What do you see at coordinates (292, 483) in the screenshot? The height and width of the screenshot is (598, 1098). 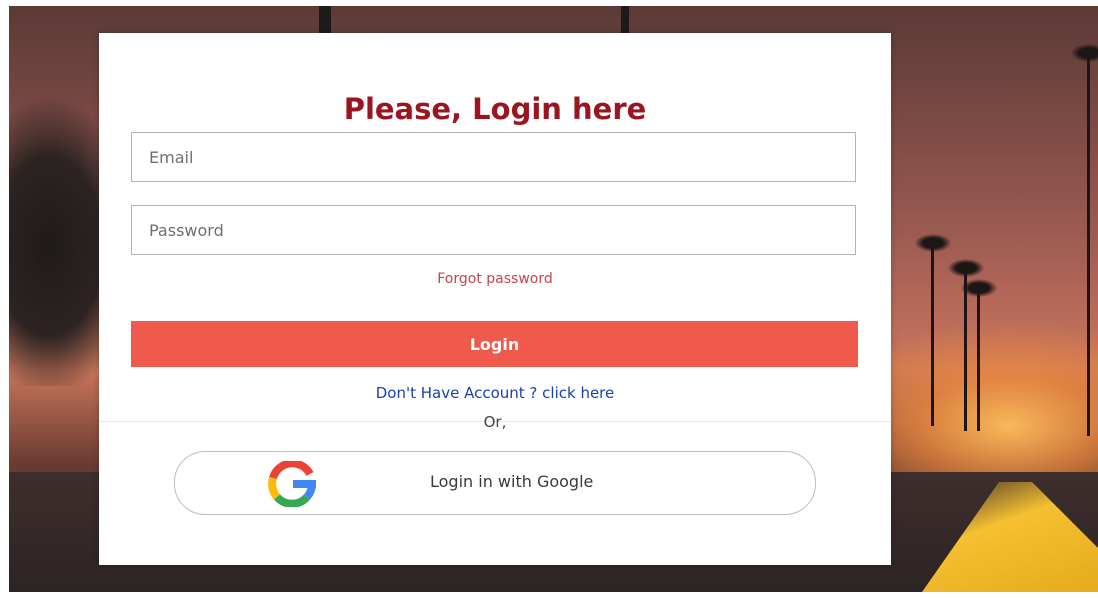 I see `google-logo-icon` at bounding box center [292, 483].